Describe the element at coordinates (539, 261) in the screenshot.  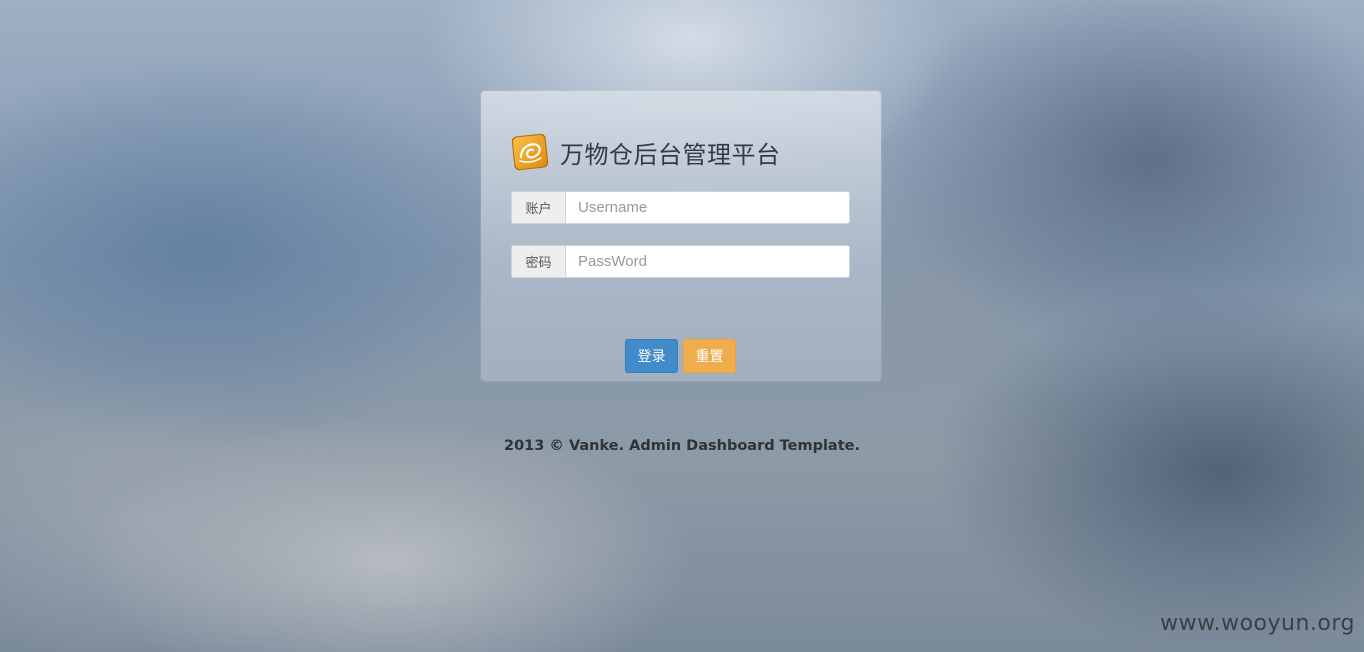
I see `password-label: 密码` at that location.